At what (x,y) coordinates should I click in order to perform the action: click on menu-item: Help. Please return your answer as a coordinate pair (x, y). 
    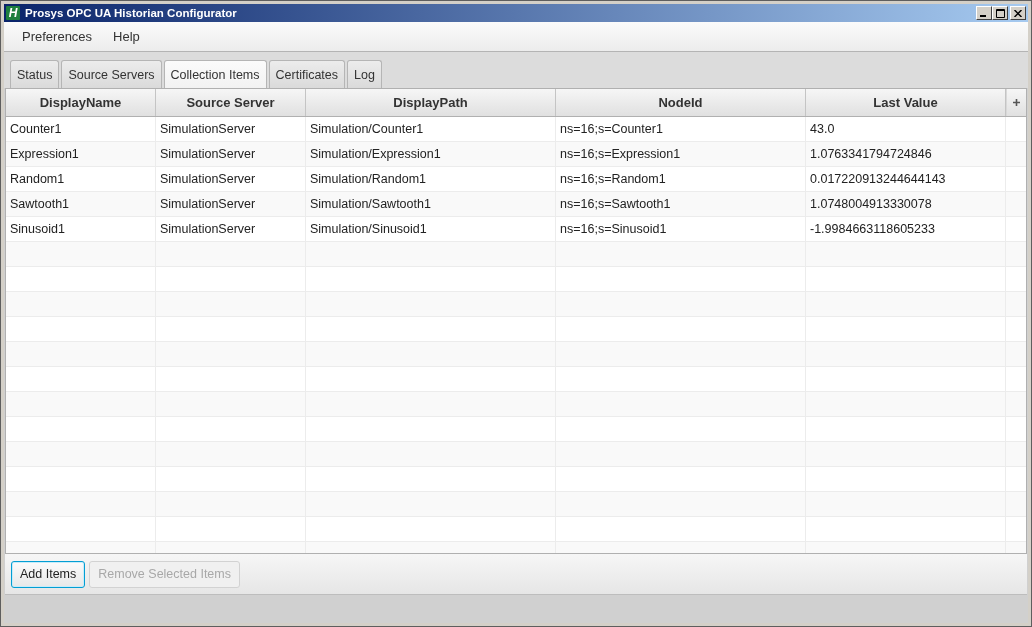
    Looking at the image, I should click on (126, 36).